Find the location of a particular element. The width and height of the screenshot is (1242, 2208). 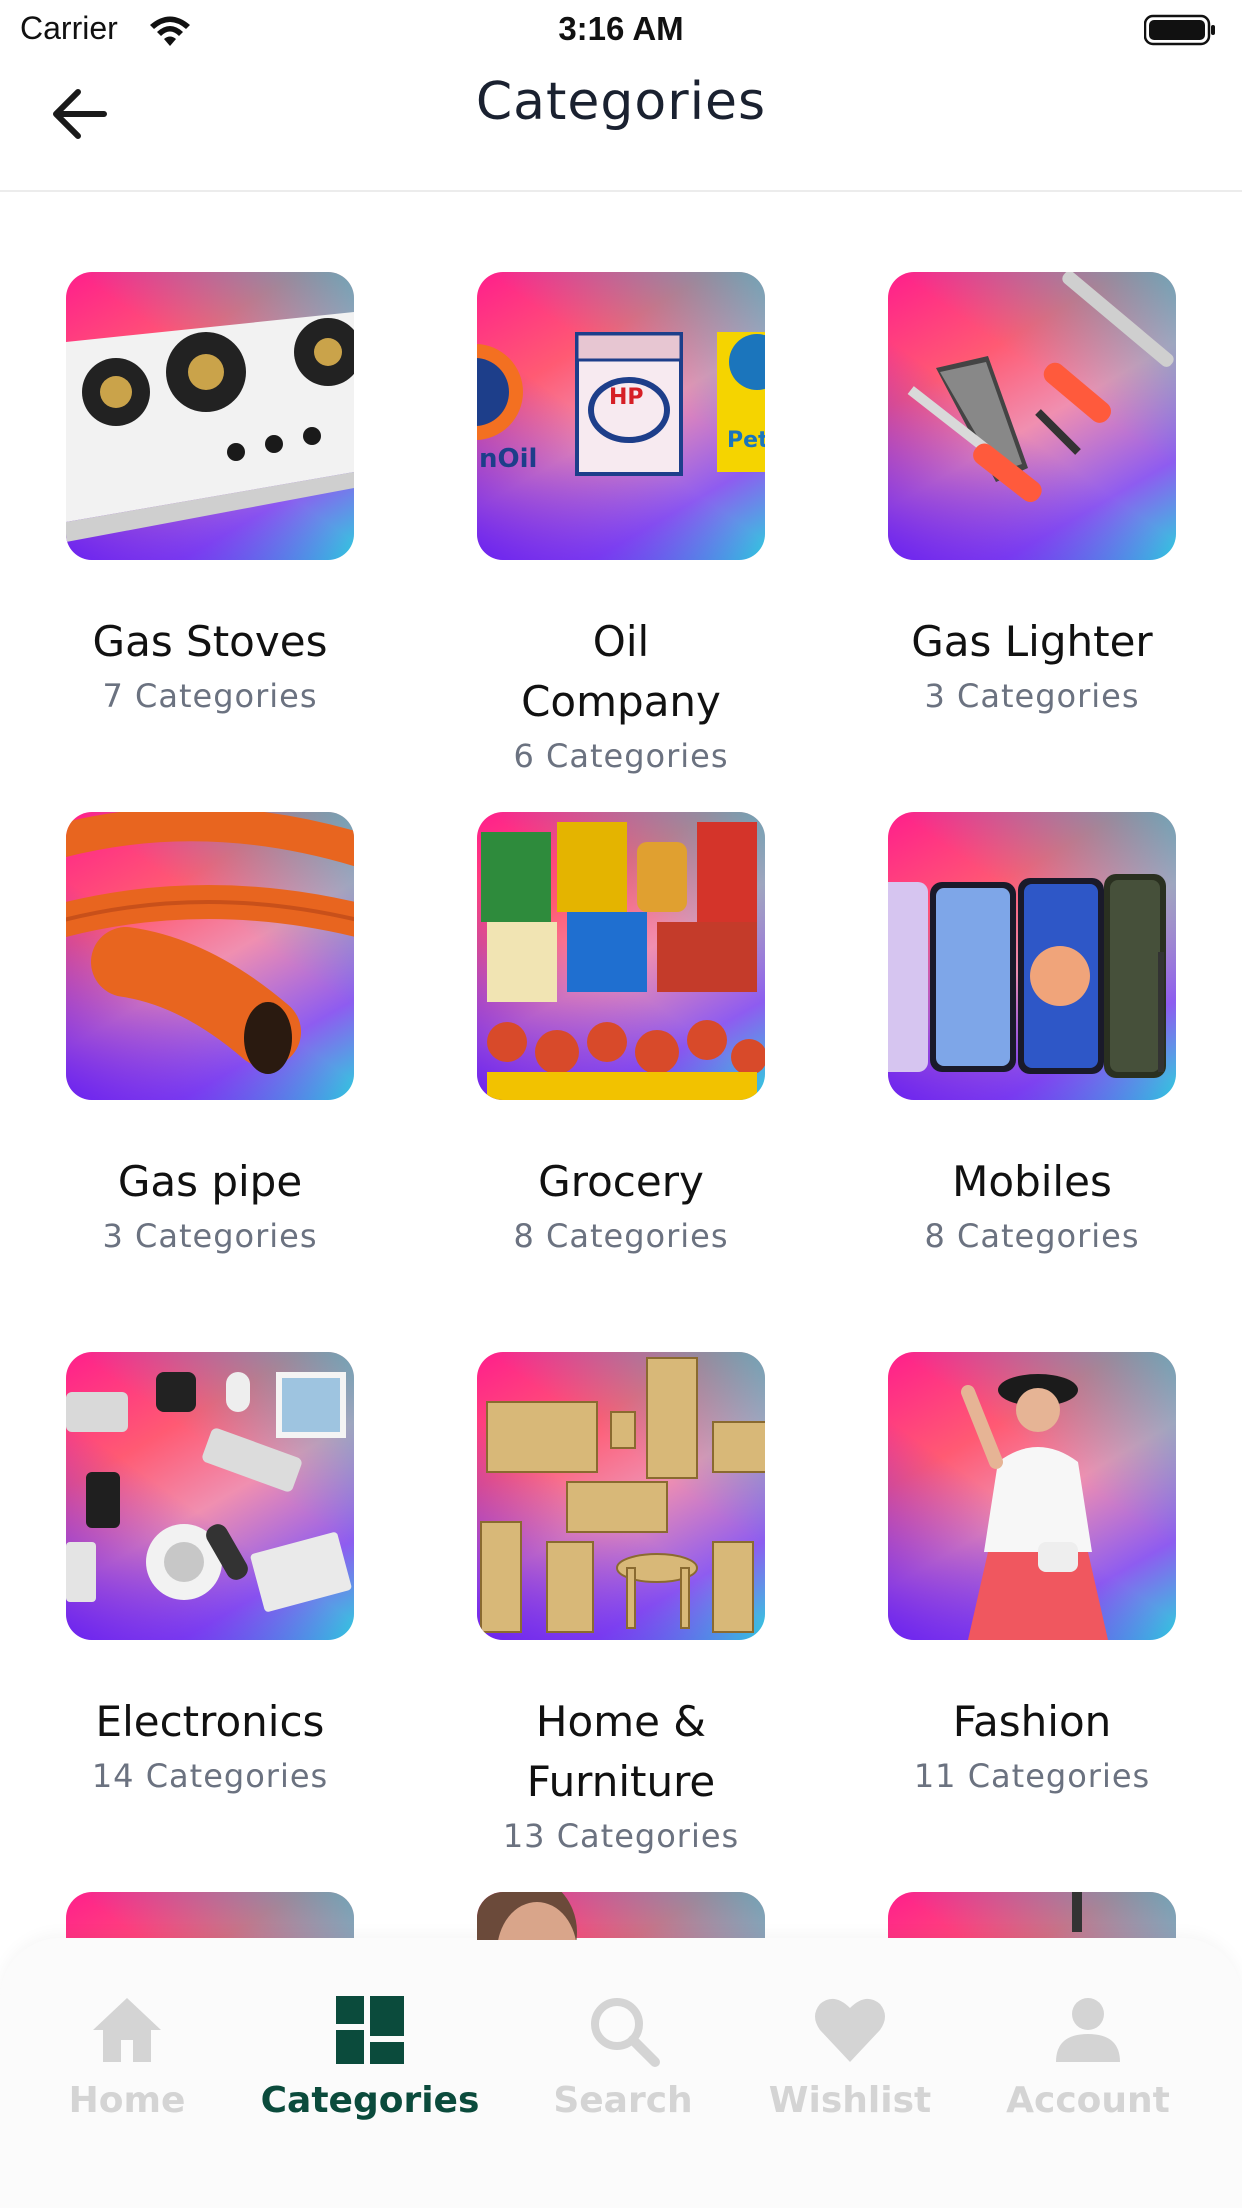

category-image-gas-lighter is located at coordinates (1032, 416).